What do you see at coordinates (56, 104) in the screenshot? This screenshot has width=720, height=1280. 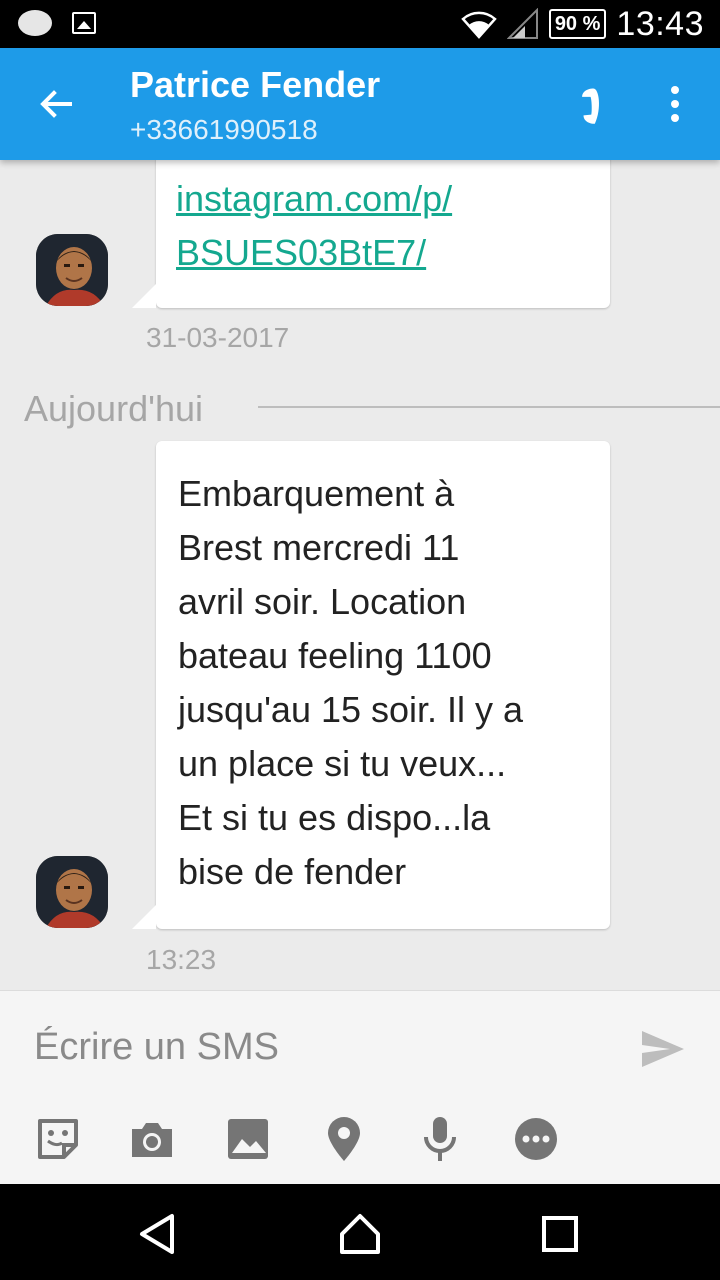 I see `back-arrow-icon` at bounding box center [56, 104].